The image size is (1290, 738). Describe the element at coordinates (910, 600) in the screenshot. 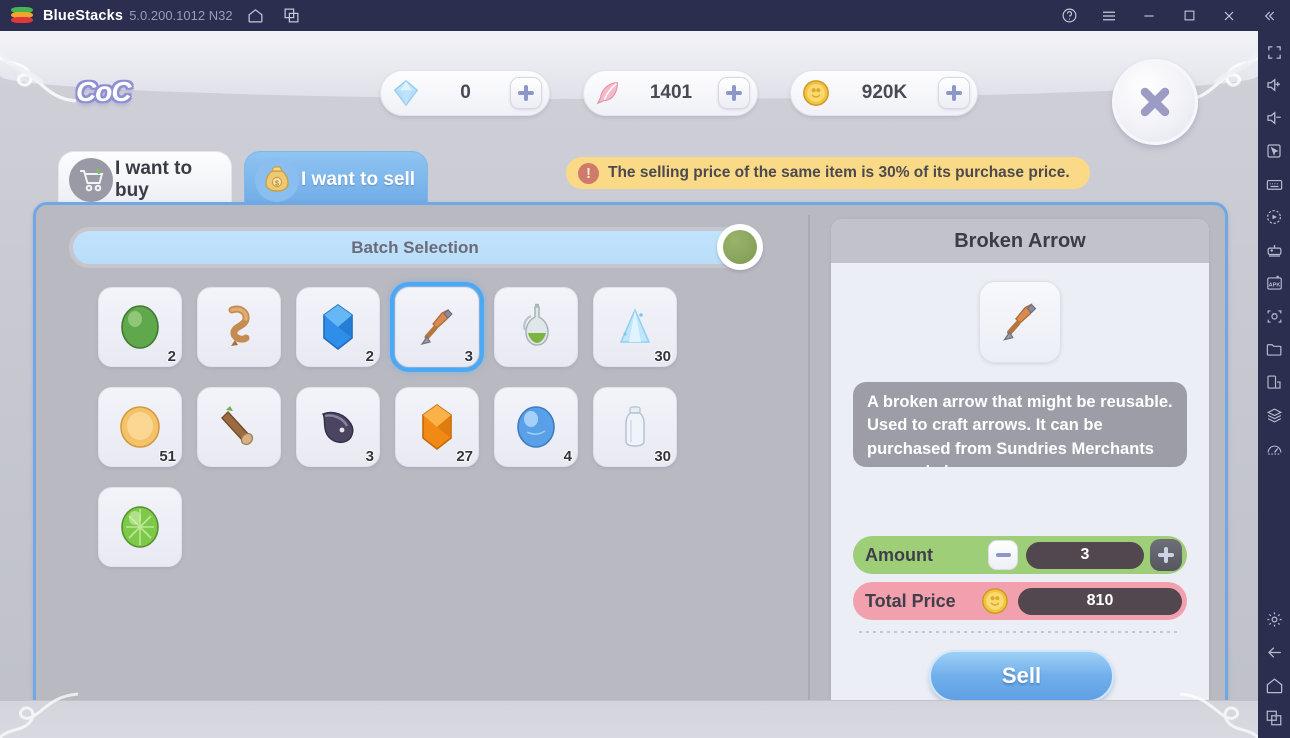

I see `total-price-label: Total Price` at that location.